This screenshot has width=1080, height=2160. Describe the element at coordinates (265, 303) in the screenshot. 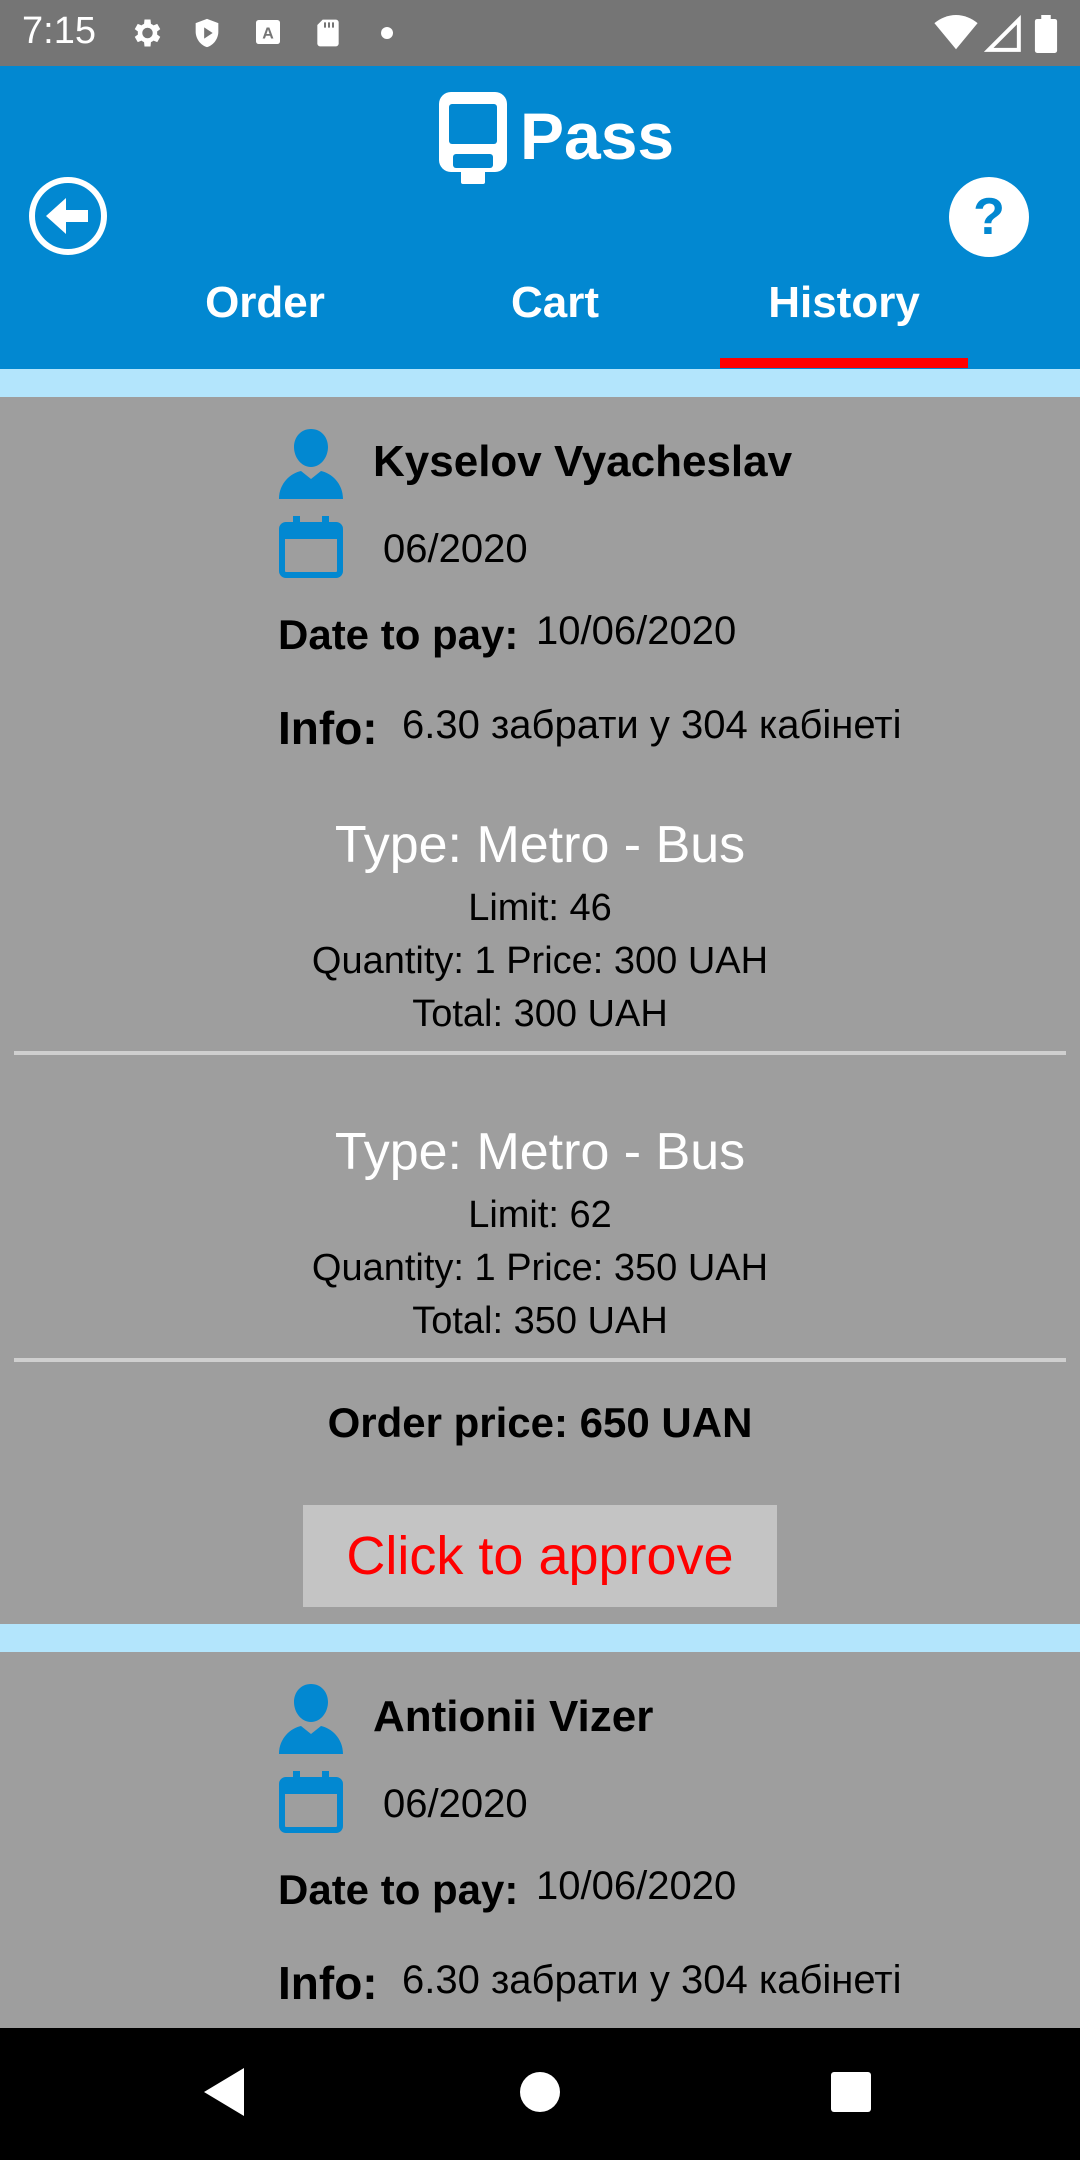

I see `tab-order: Order` at that location.